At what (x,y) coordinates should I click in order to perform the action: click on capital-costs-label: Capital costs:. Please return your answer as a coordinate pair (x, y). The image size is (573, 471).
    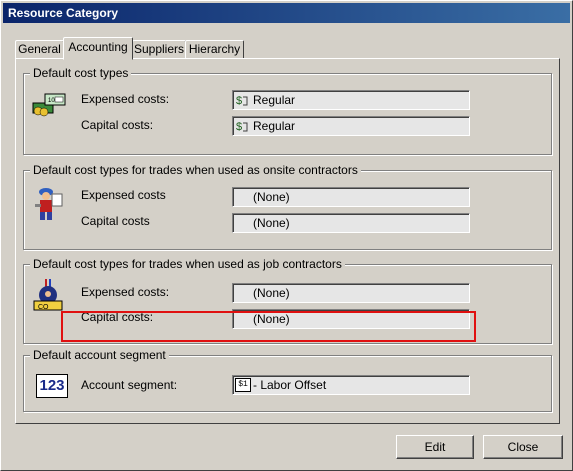
    Looking at the image, I should click on (117, 125).